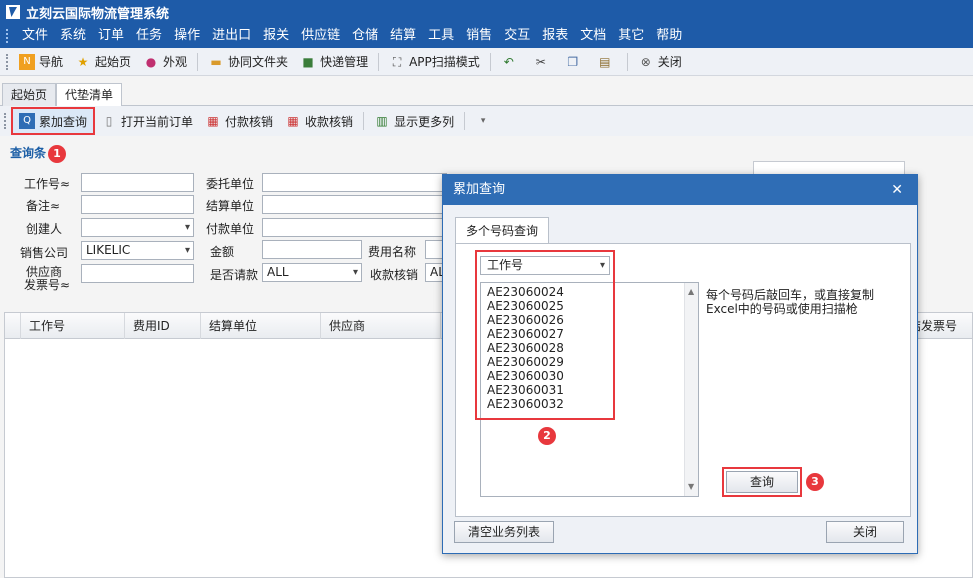 Image resolution: width=973 pixels, height=578 pixels. I want to click on tab-advance-list: 代垫清单, so click(89, 94).